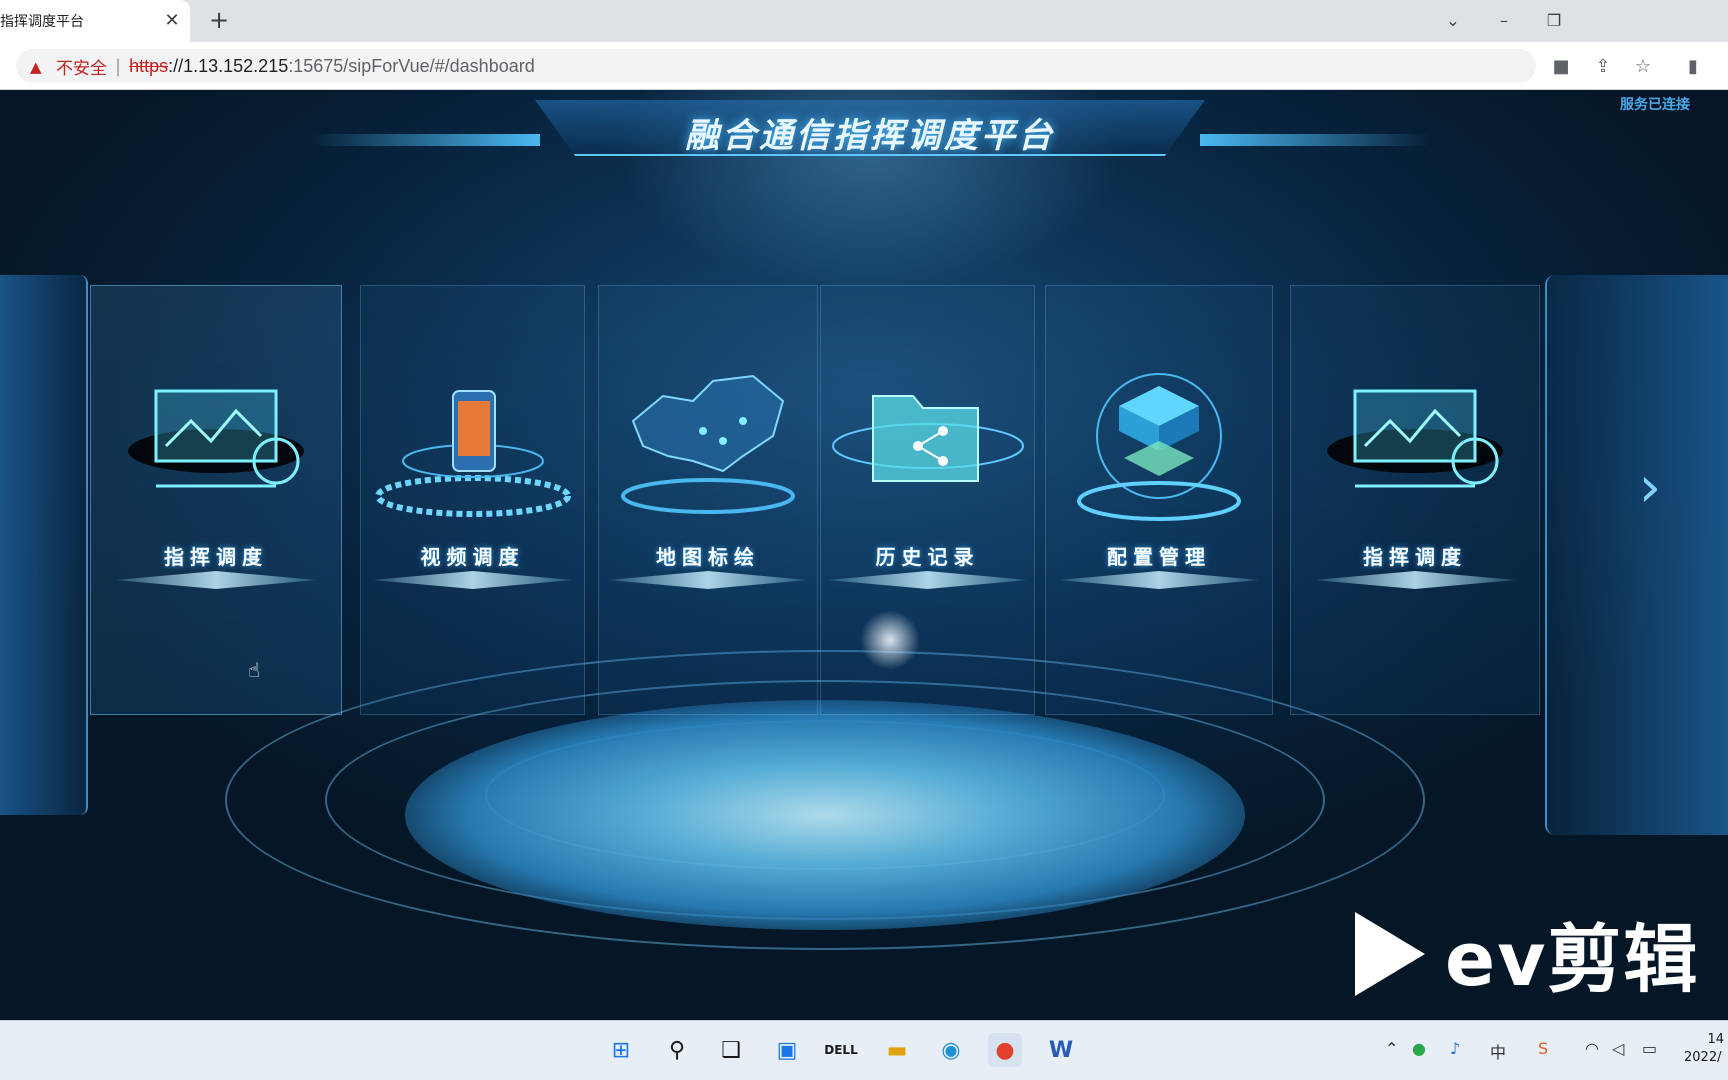 This screenshot has height=1080, width=1728. Describe the element at coordinates (1693, 67) in the screenshot. I see `side-panel-icon: ▮` at that location.